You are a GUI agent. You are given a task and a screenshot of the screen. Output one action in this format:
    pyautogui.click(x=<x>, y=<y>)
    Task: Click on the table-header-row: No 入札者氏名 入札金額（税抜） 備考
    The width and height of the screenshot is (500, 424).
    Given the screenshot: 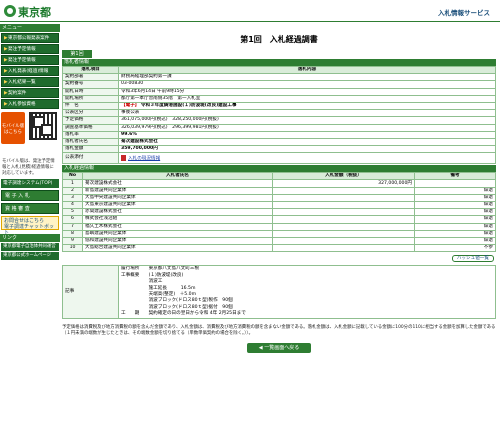 What is the action you would take?
    pyautogui.click(x=279, y=176)
    